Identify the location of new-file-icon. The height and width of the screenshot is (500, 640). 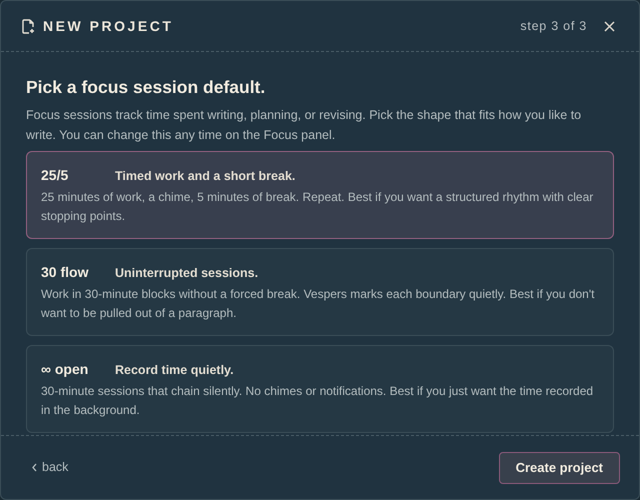
(28, 26).